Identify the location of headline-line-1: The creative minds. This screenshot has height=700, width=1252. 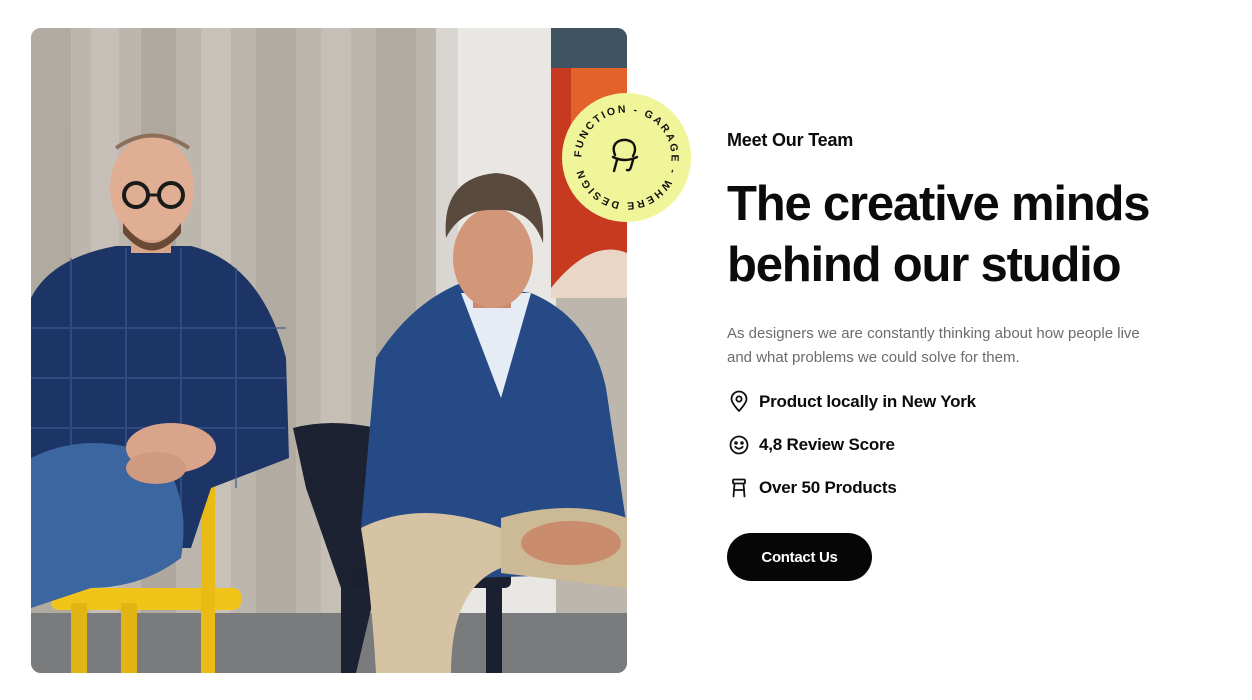
(938, 204).